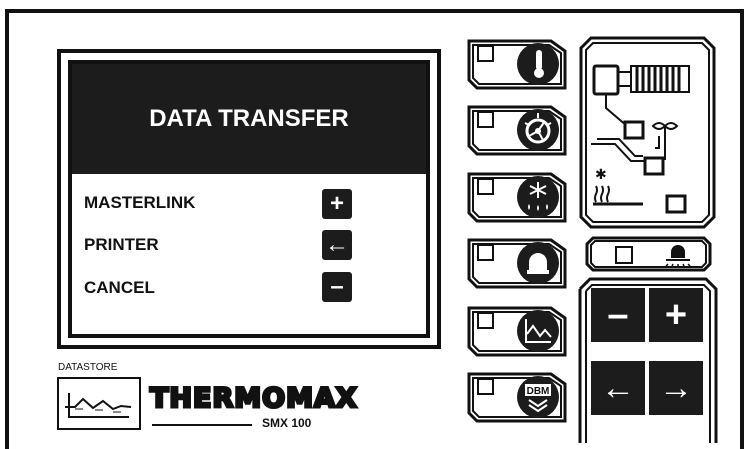 Image resolution: width=749 pixels, height=449 pixels. I want to click on graph-button, so click(517, 331).